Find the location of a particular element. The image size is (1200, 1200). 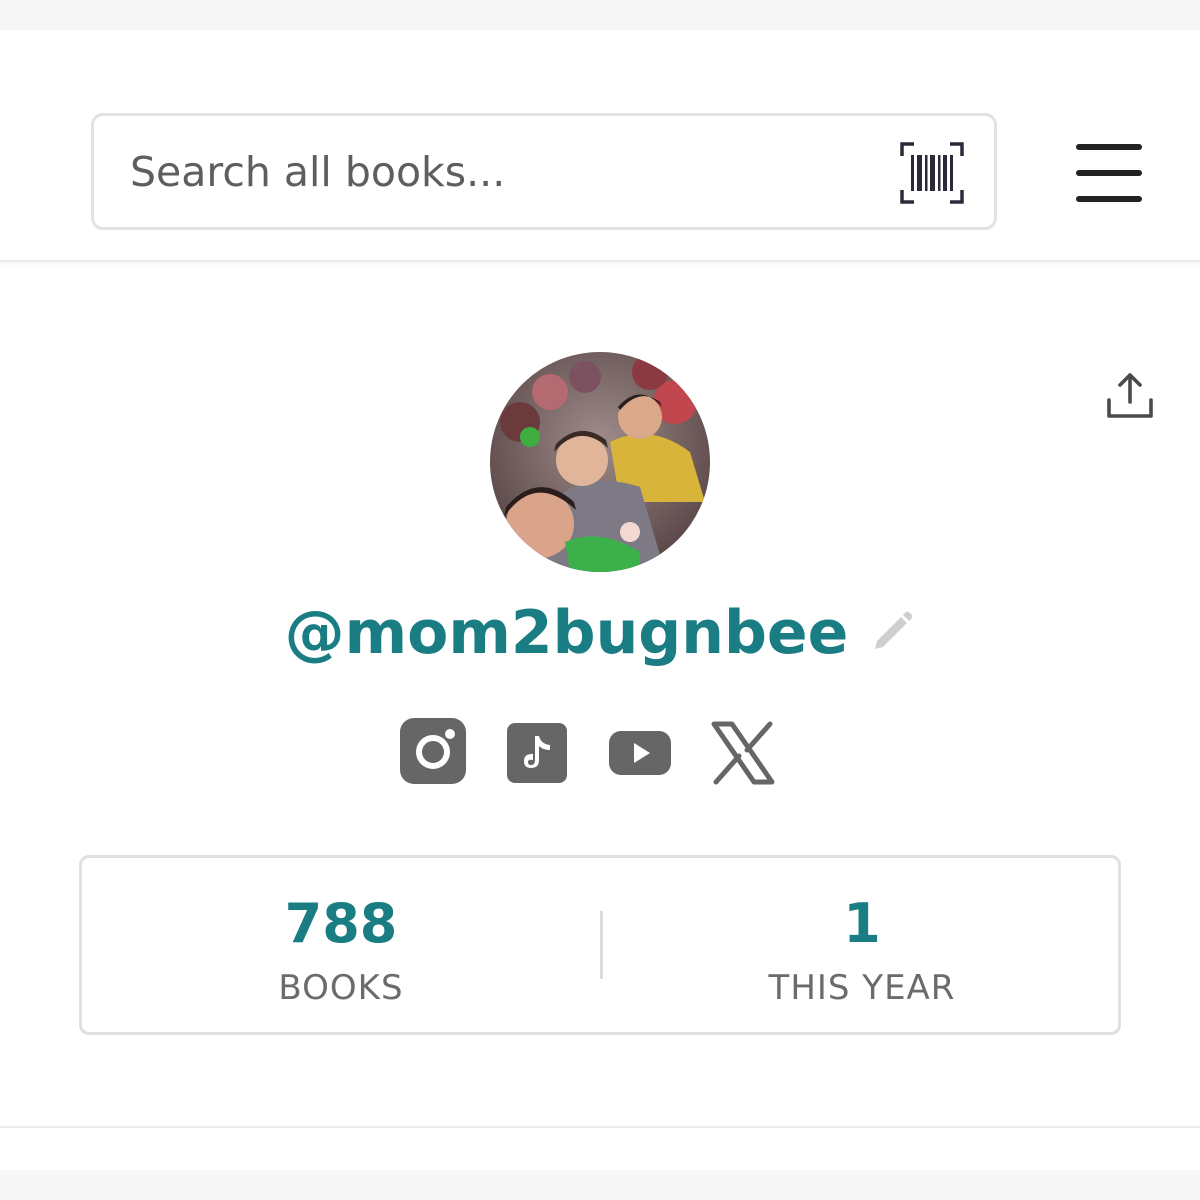

stat-this-year: 1 THIS YEAR is located at coordinates (862, 945).